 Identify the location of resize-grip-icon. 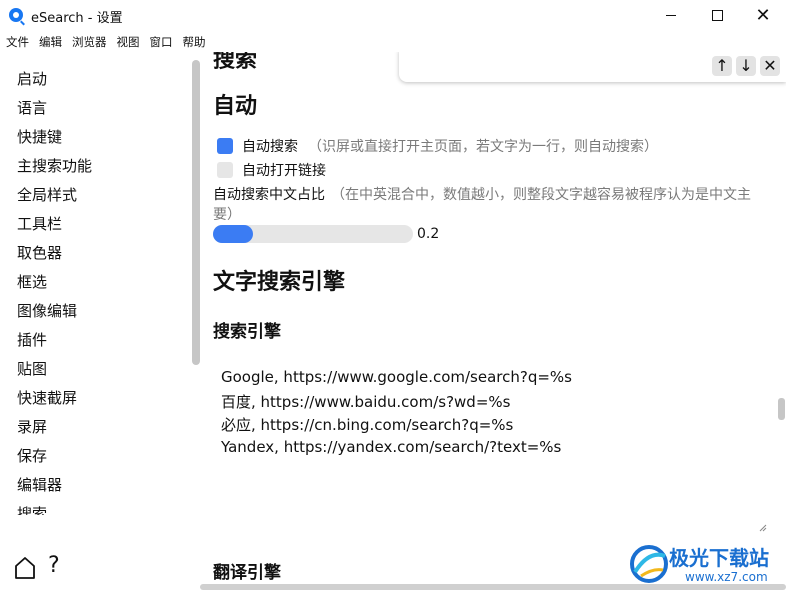
(763, 528).